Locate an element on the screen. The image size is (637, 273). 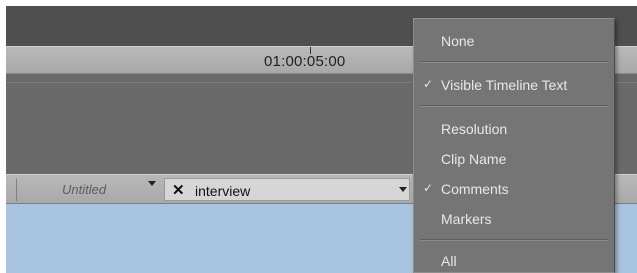
tab-untitled-dropdown-icon is located at coordinates (152, 183).